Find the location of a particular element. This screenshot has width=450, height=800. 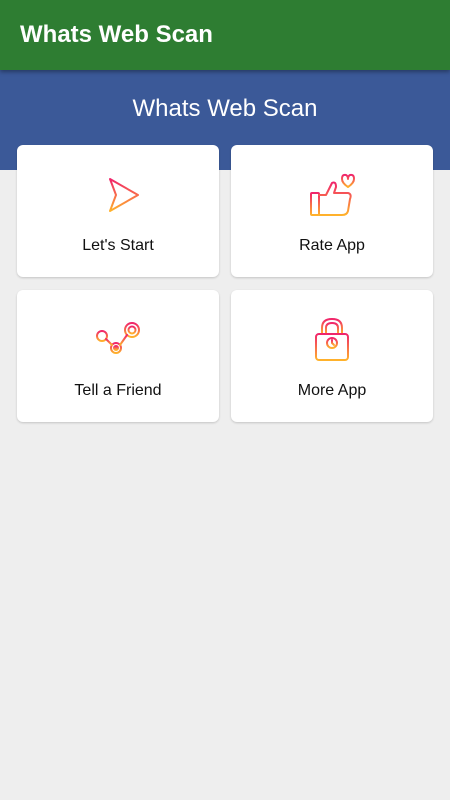

rate-app-card: Rate App is located at coordinates (332, 211).